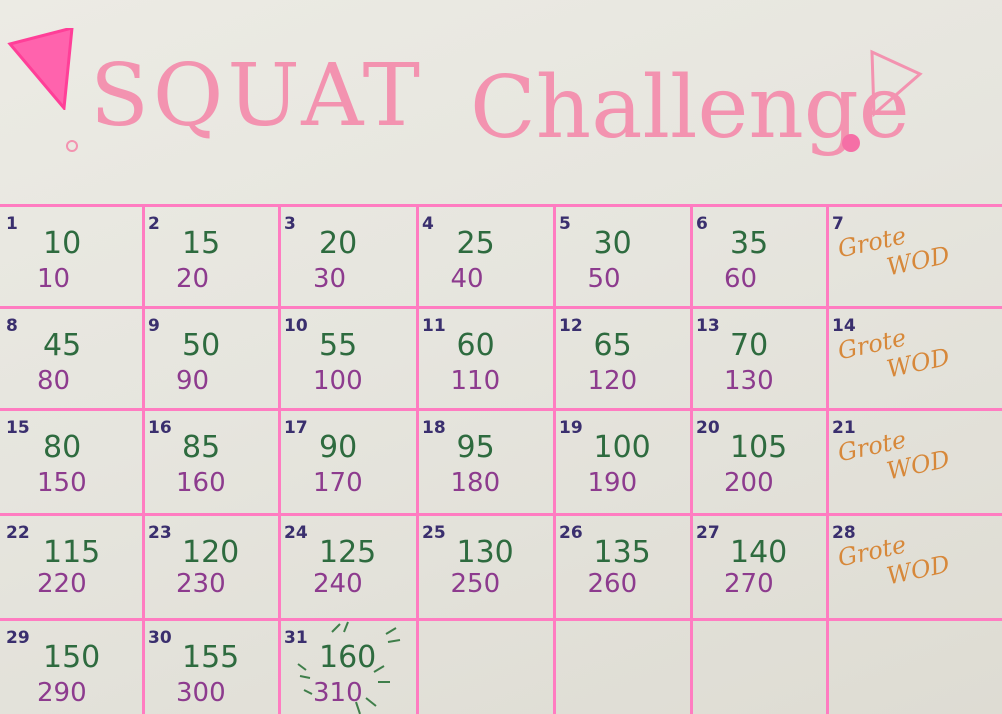 This screenshot has width=1002, height=714. I want to click on day-cell: 19 100 190, so click(621, 460).